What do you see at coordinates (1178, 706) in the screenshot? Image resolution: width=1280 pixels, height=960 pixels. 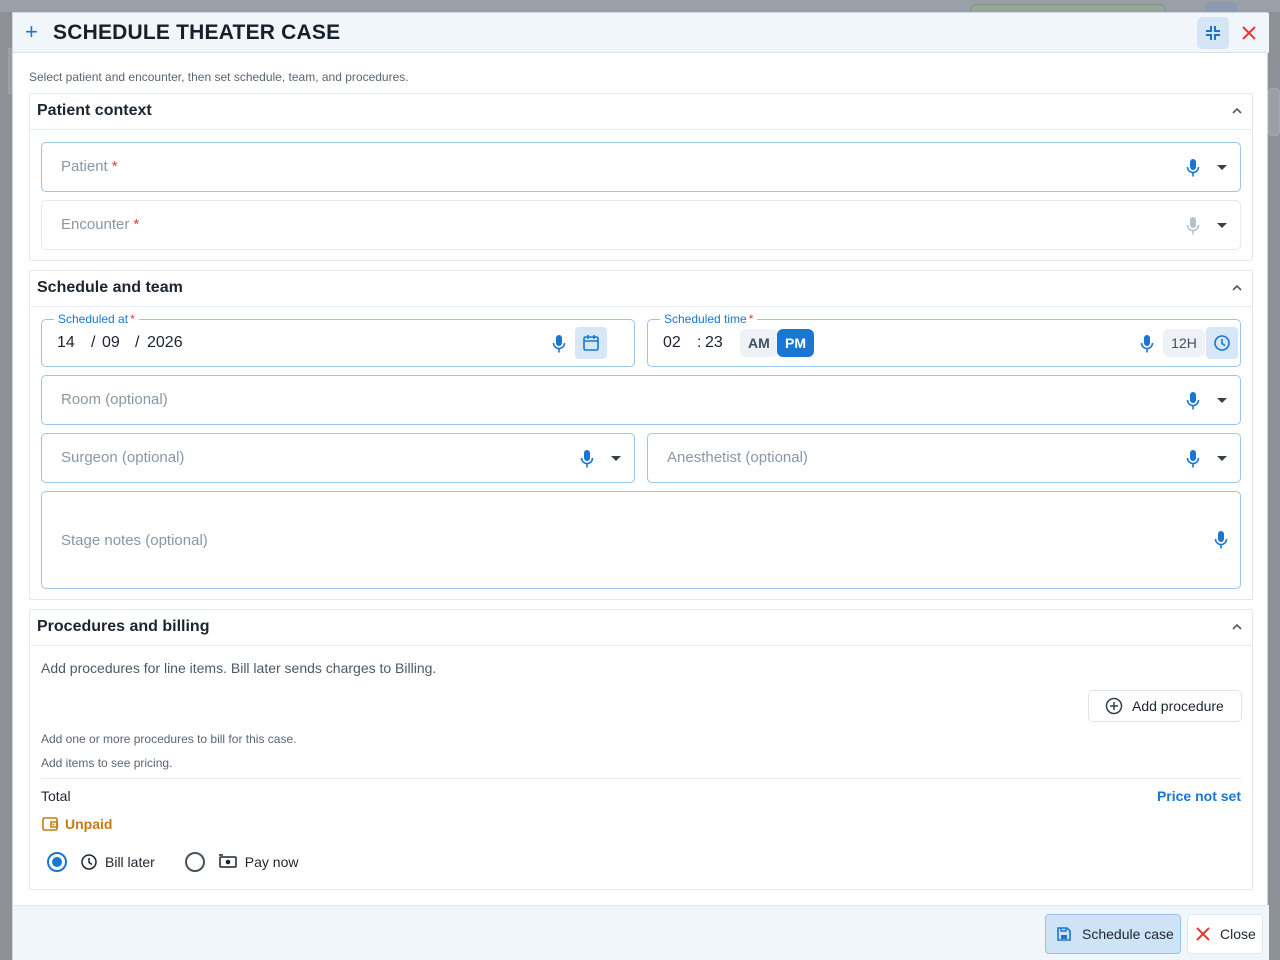 I see `add-procedure-label: Add procedure` at bounding box center [1178, 706].